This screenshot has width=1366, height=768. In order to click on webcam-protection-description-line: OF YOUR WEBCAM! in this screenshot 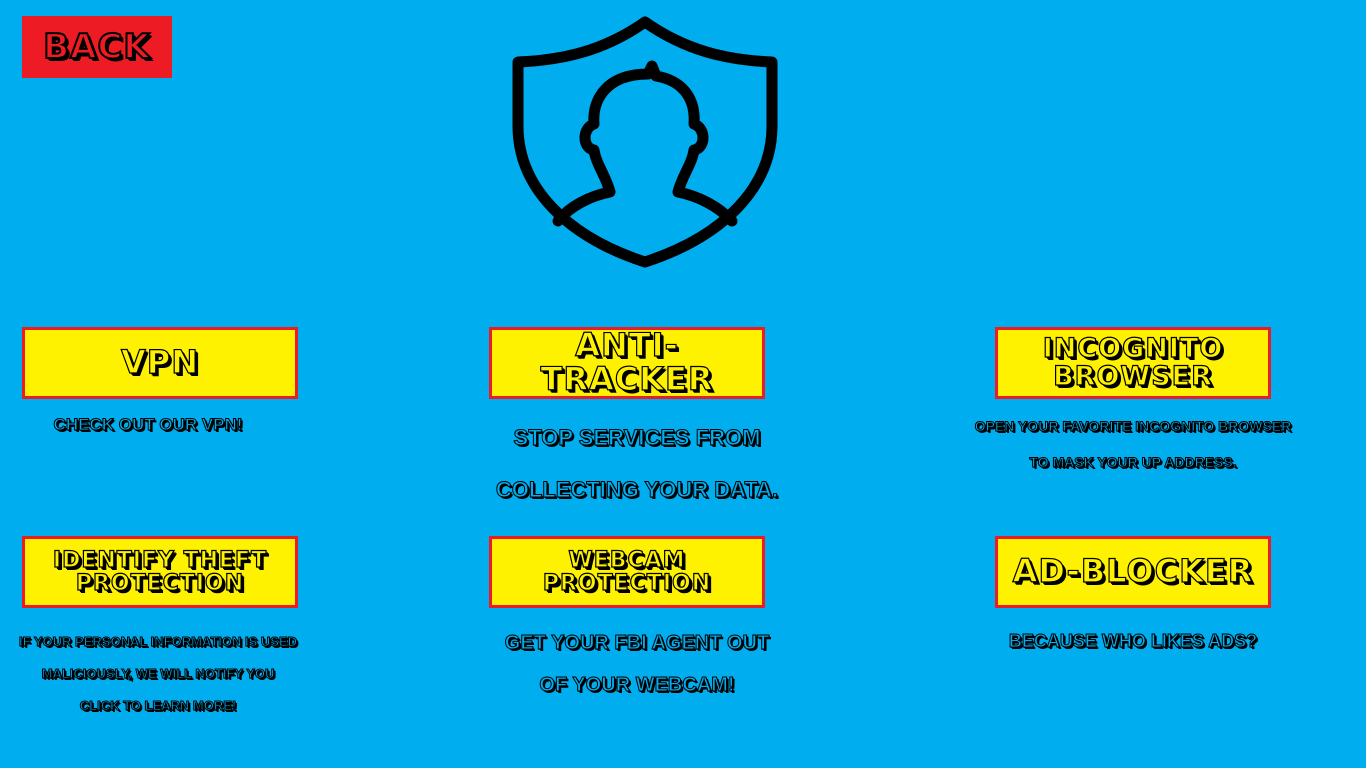, I will do `click(637, 685)`.